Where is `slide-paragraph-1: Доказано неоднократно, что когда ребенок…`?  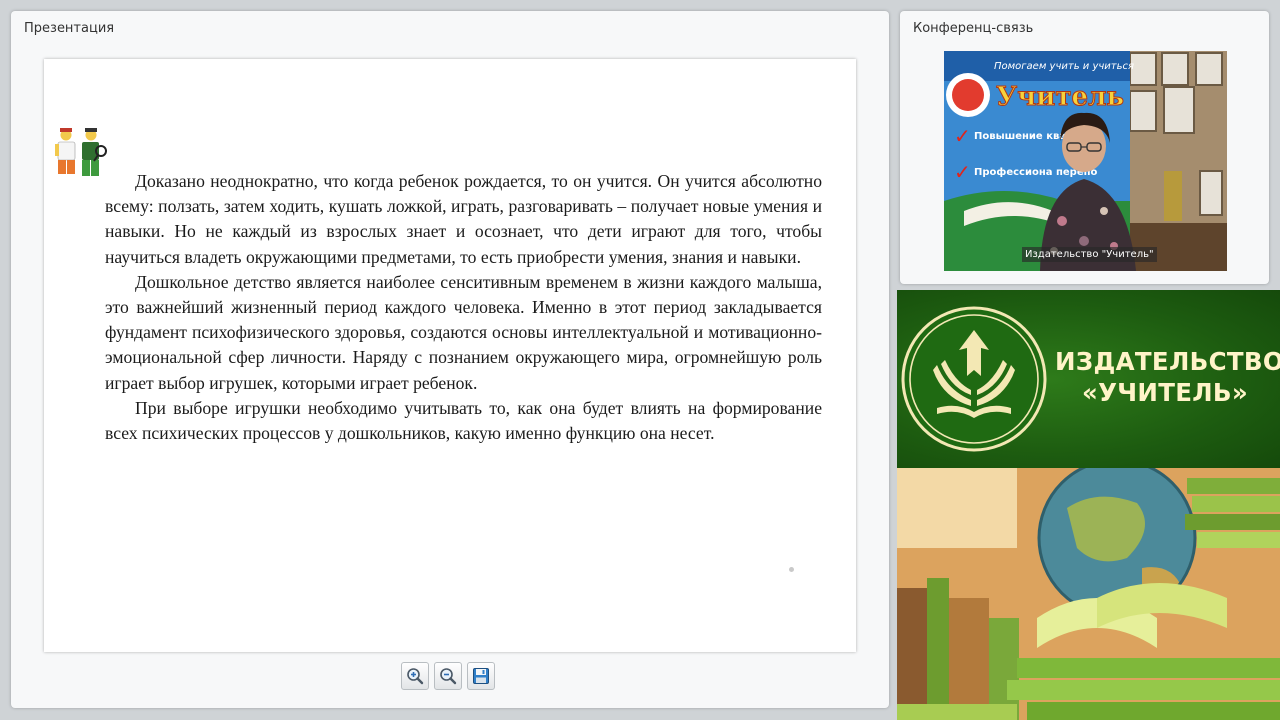
slide-paragraph-1: Доказано неоднократно, что когда ребенок… is located at coordinates (463, 219).